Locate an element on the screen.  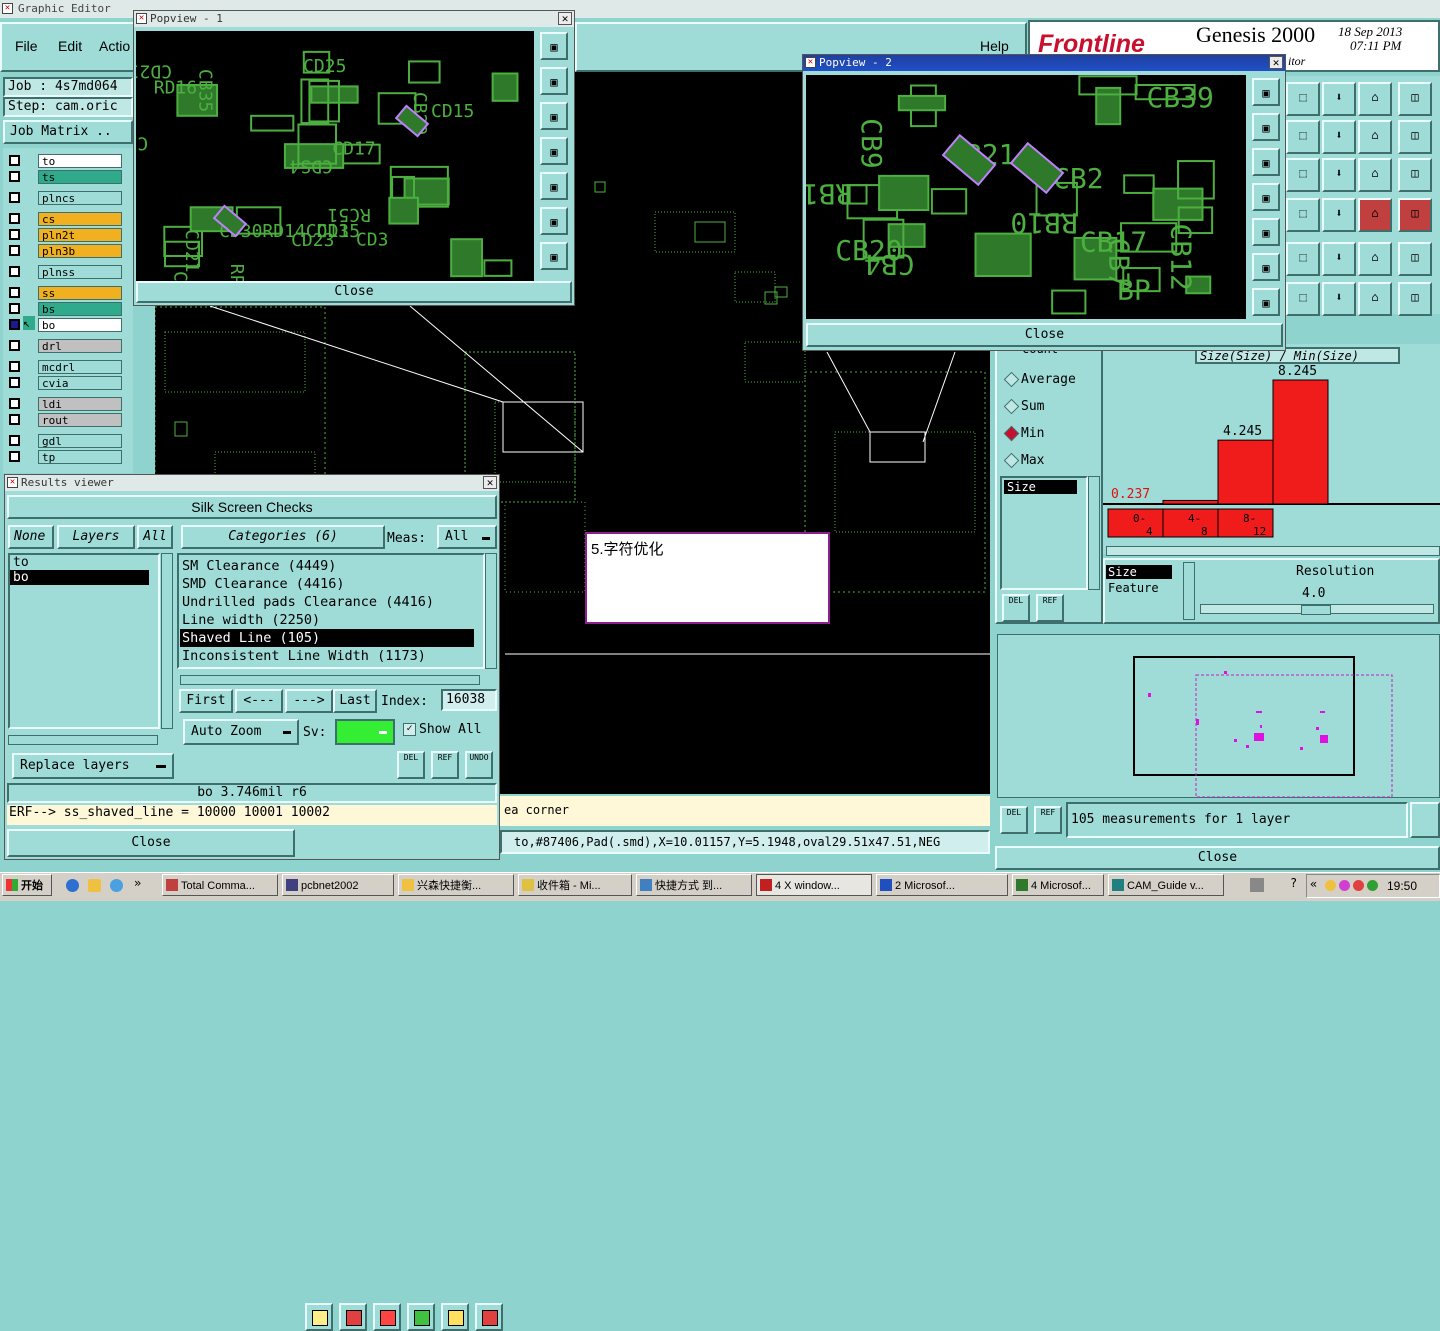
layer-row-gdl: gdl is located at coordinates (66, 441).